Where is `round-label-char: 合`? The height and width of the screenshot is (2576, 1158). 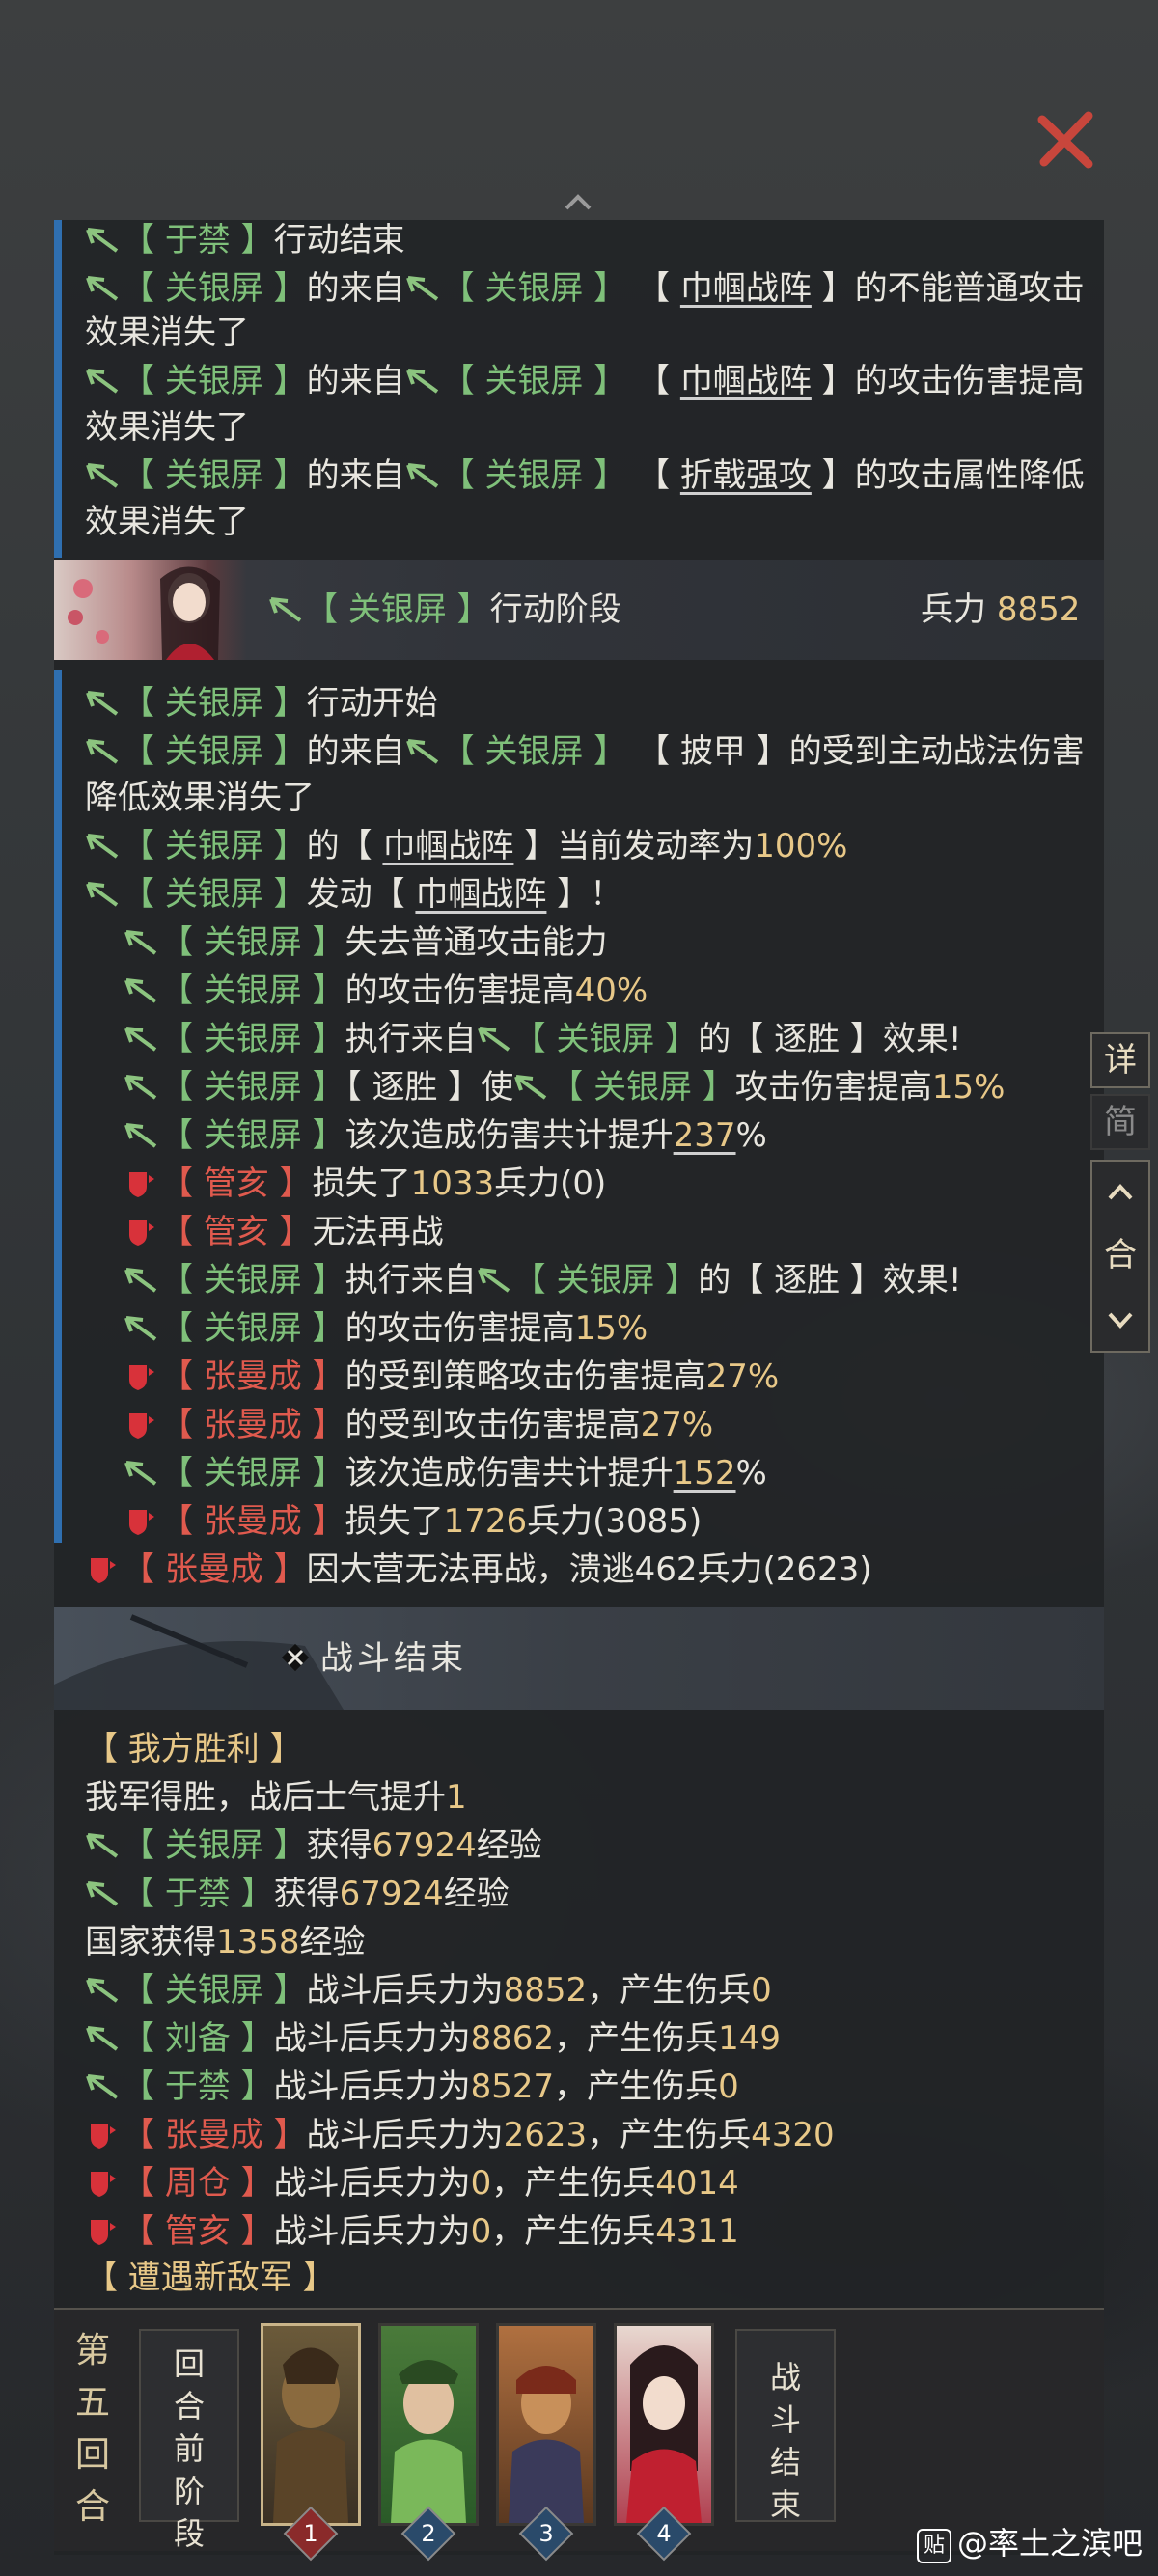 round-label-char: 合 is located at coordinates (92, 2507).